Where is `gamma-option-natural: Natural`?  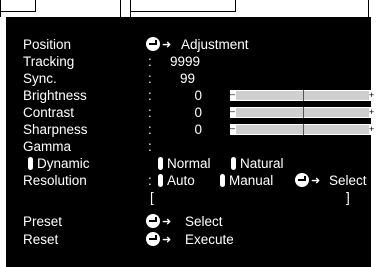 gamma-option-natural: Natural is located at coordinates (257, 163).